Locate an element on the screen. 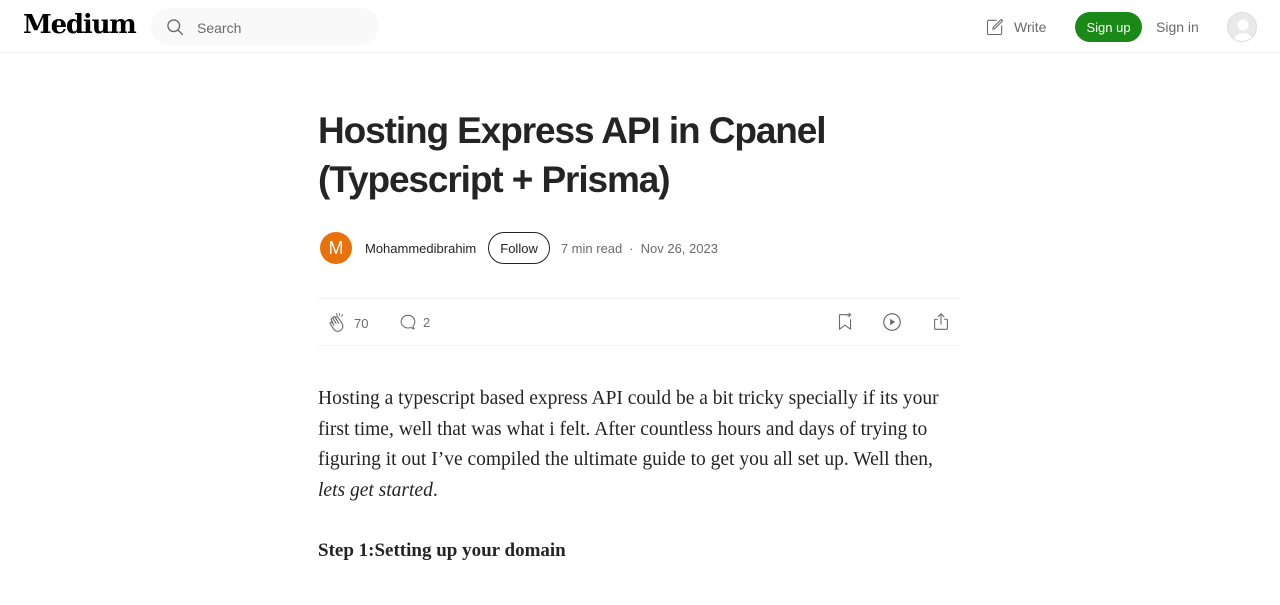  follow-button: Follow is located at coordinates (519, 248).